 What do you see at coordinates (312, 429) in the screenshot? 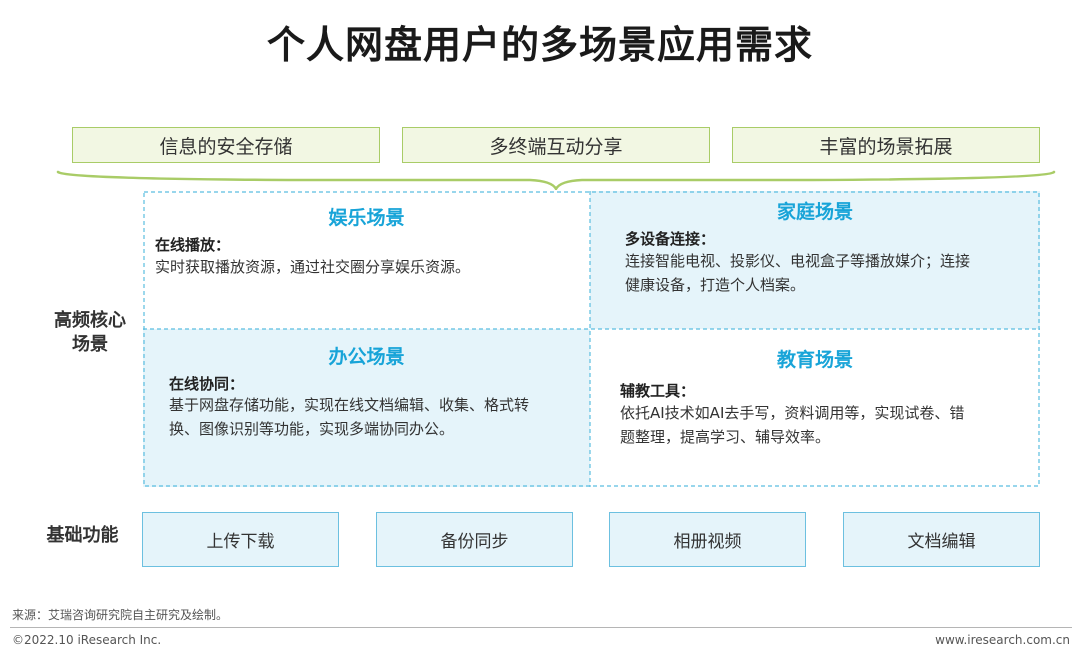
I see `description-line: 换、图像识别等功能，实现多端协同办公。` at bounding box center [312, 429].